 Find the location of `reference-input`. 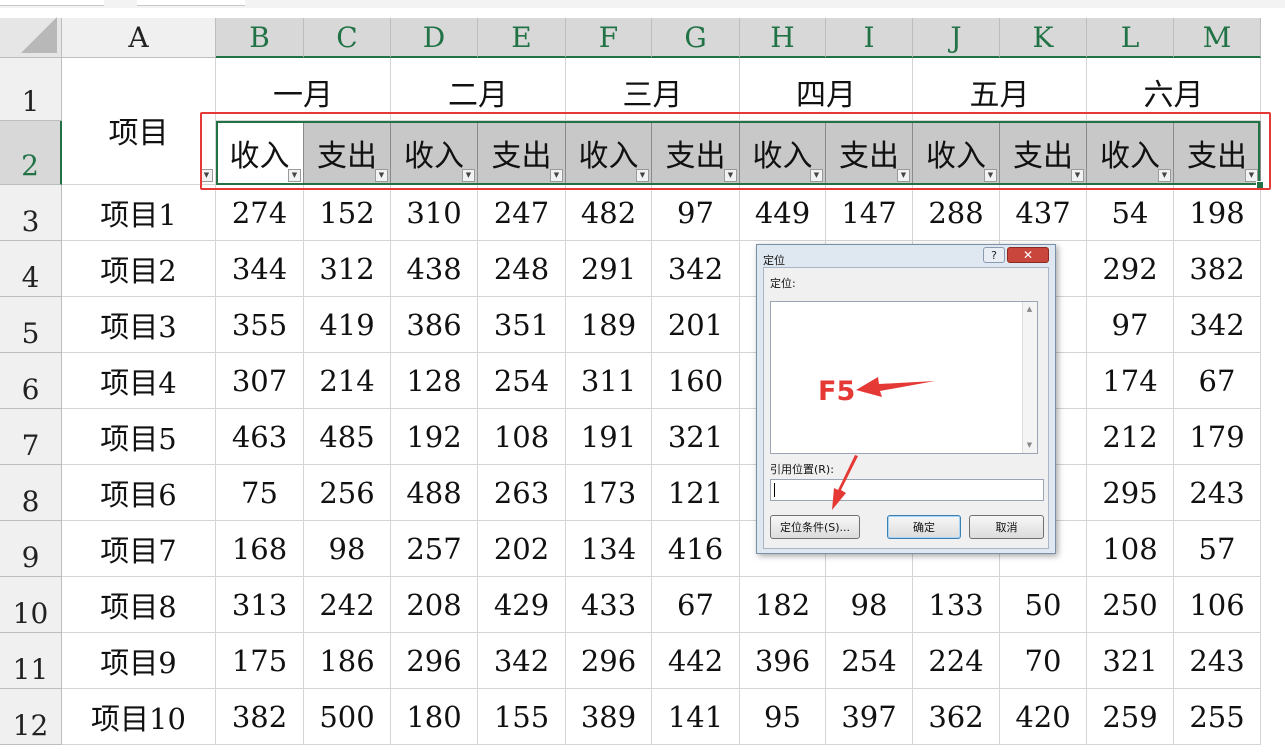

reference-input is located at coordinates (907, 490).